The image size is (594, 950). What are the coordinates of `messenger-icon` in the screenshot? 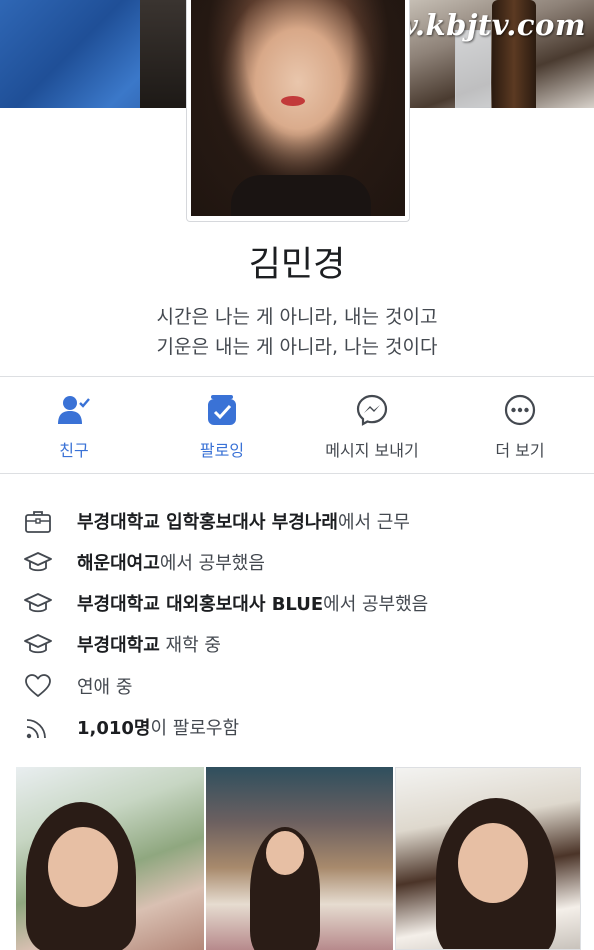 It's located at (372, 410).